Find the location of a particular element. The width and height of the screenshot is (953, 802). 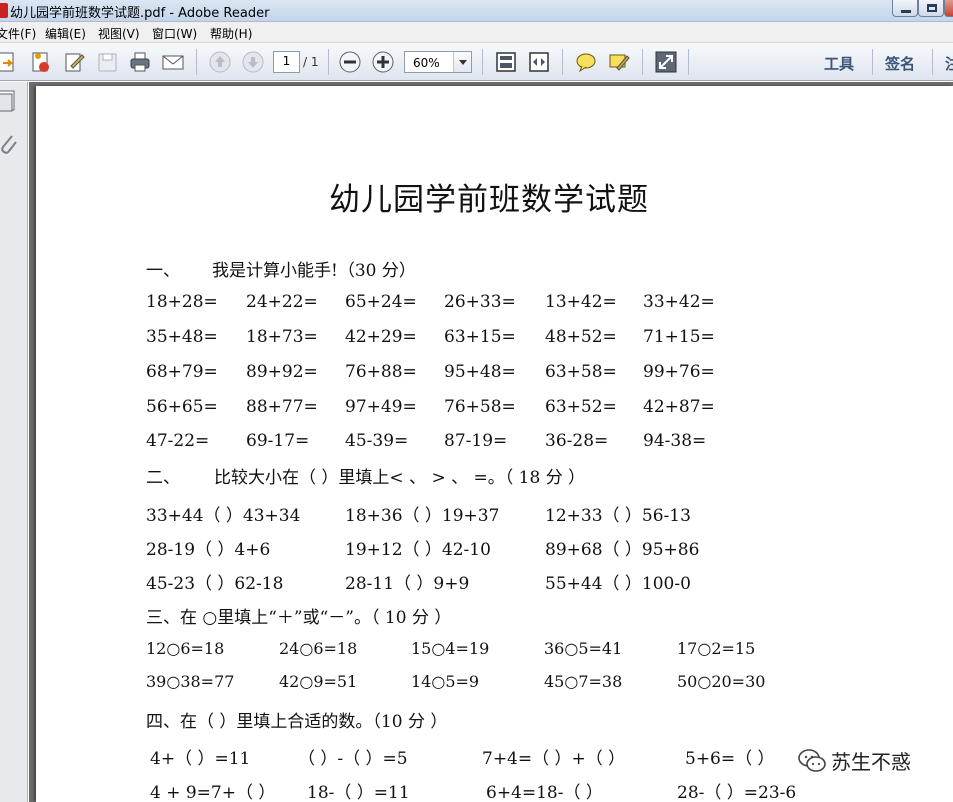

problem: 88+77= is located at coordinates (282, 407).